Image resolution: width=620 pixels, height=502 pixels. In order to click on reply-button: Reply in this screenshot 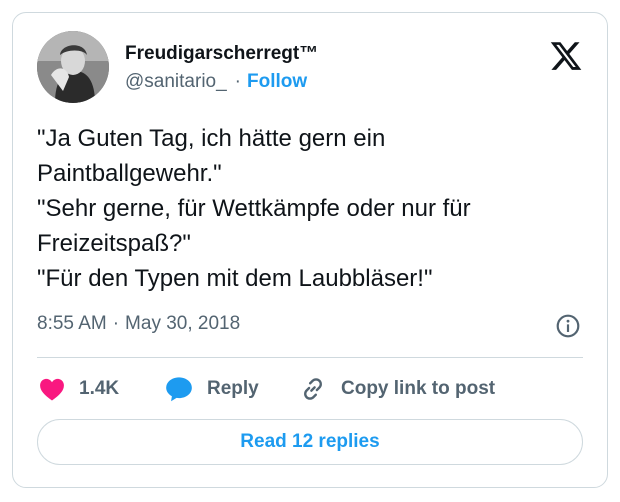, I will do `click(212, 389)`.